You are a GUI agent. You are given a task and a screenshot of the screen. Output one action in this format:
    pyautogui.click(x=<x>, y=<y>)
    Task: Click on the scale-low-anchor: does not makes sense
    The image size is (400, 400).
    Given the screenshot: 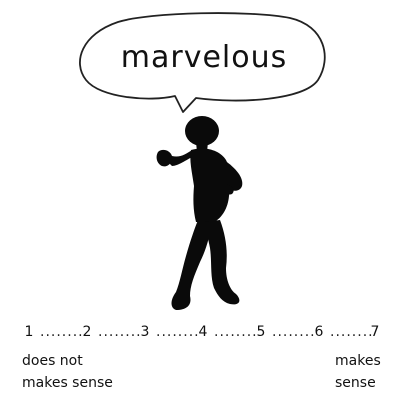 What is the action you would take?
    pyautogui.click(x=67, y=372)
    